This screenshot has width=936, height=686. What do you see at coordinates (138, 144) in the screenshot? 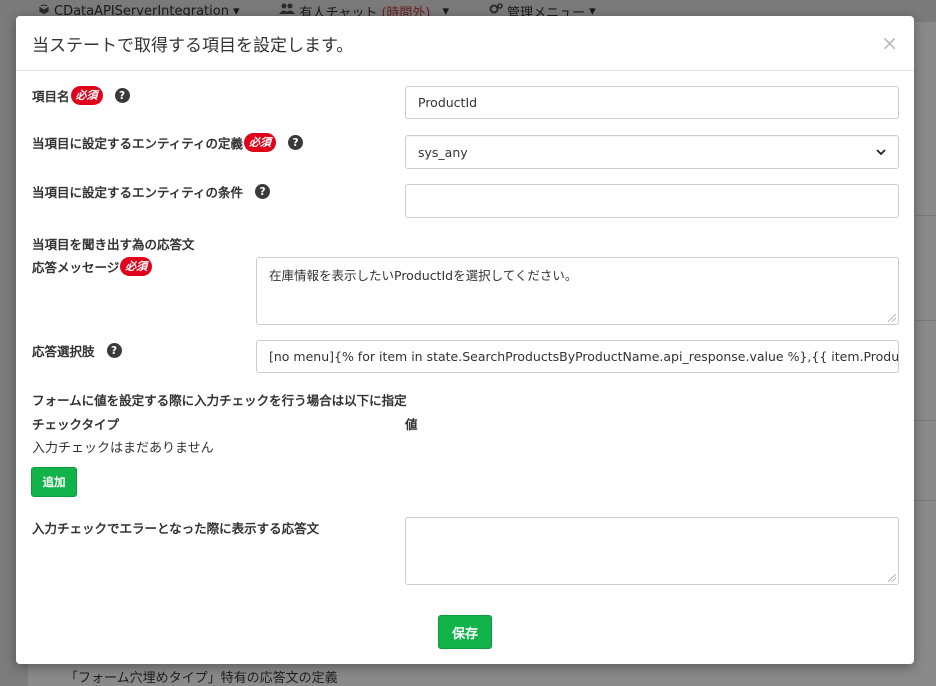
I see `entity-definition-label-text: 当項目に設定するエンティティの定義` at bounding box center [138, 144].